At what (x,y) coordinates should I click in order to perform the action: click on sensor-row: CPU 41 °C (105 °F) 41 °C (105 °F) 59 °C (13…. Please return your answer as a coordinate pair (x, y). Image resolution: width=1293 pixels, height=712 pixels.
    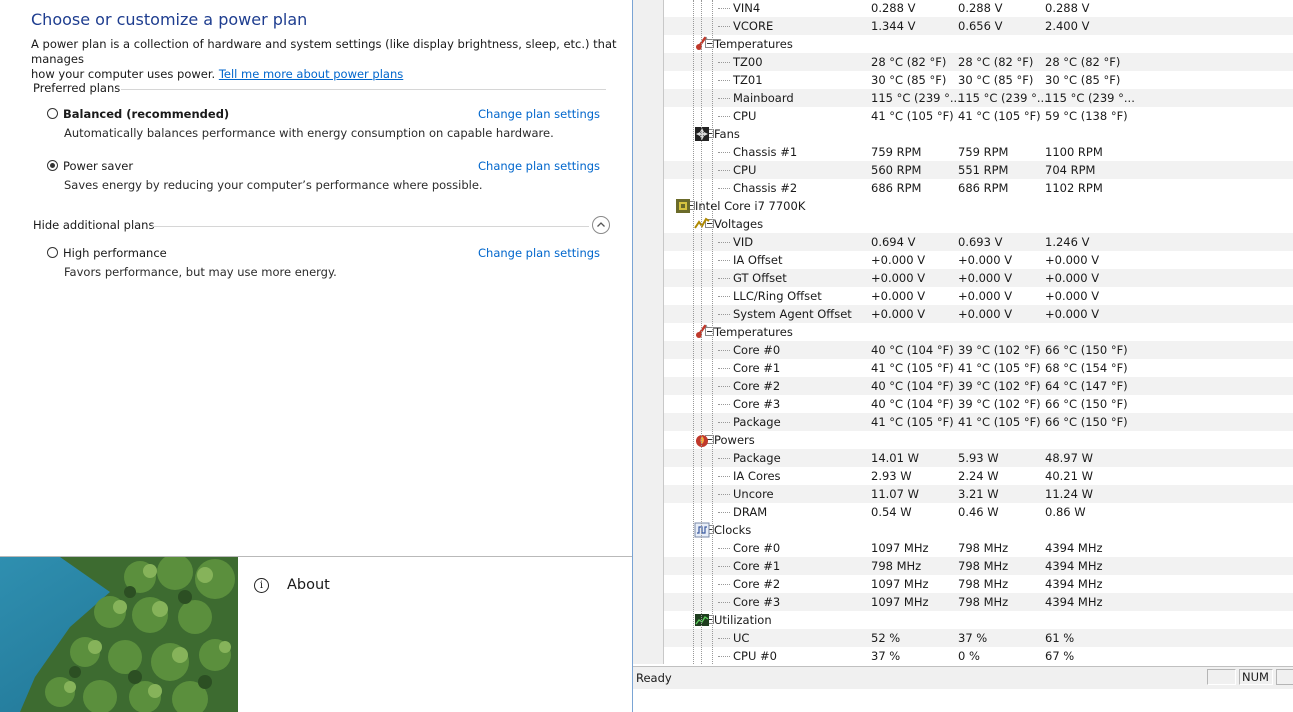
    Looking at the image, I should click on (978, 116).